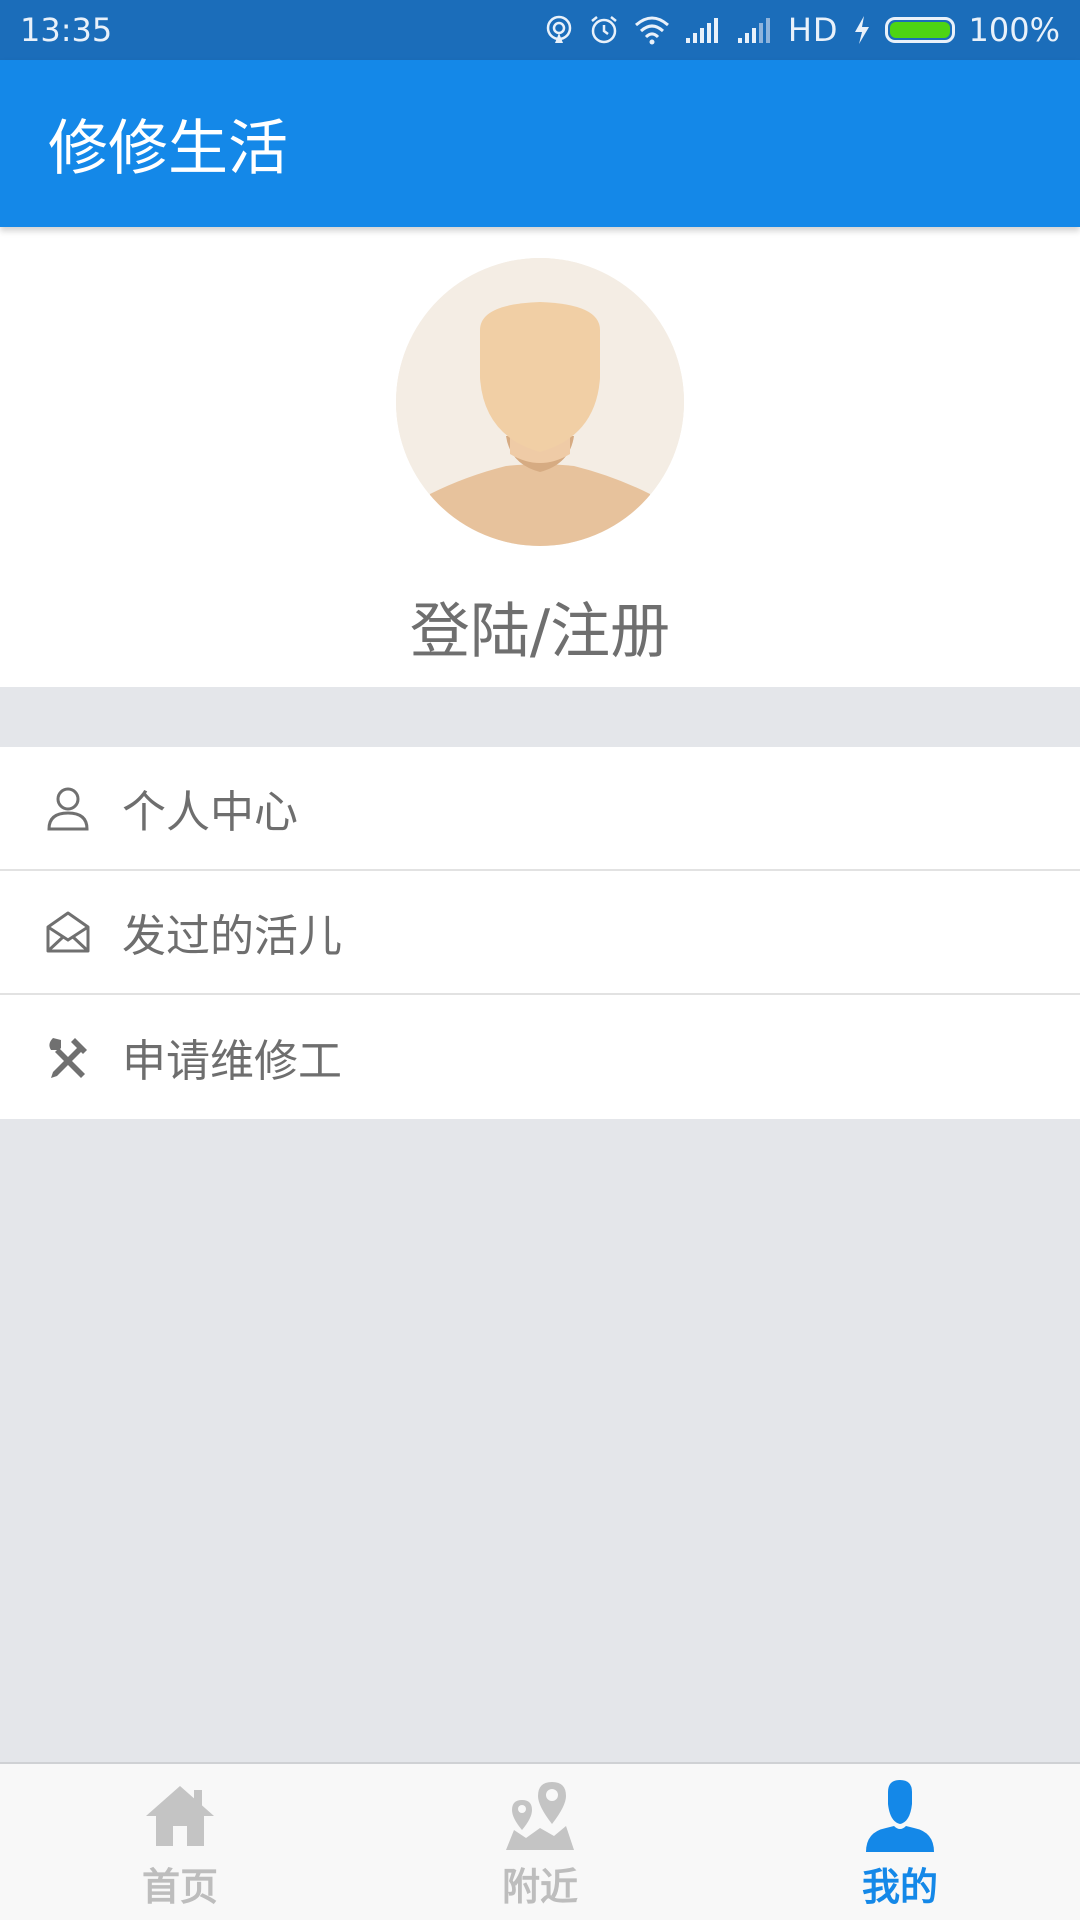 The height and width of the screenshot is (1920, 1080). I want to click on battery-icon, so click(919, 30).